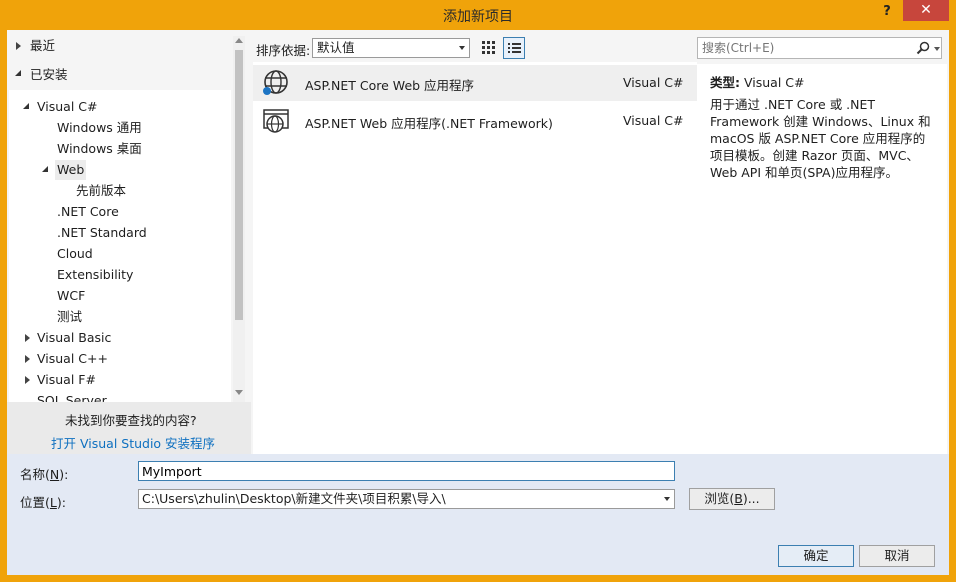 The image size is (956, 582). What do you see at coordinates (102, 233) in the screenshot?
I see `tree-item-net-standard: .NET Standard` at bounding box center [102, 233].